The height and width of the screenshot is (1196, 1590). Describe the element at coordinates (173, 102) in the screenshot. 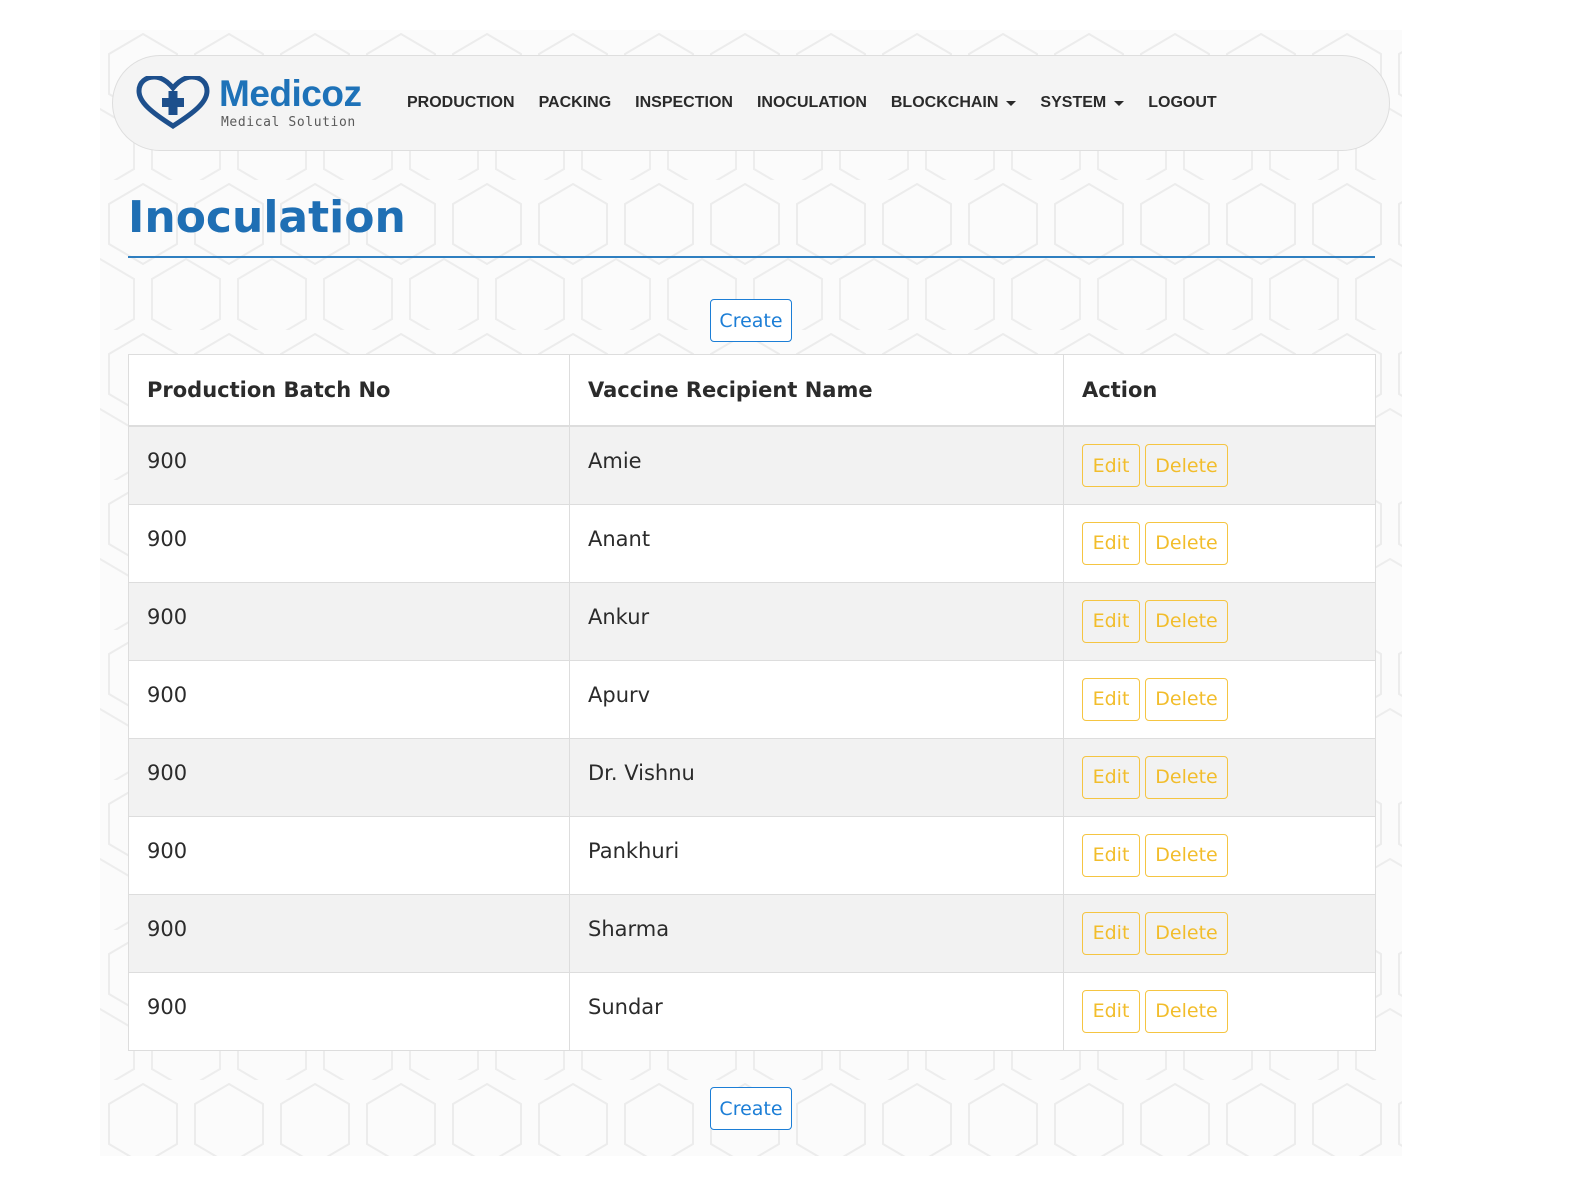

I see `heart-cross-icon` at that location.